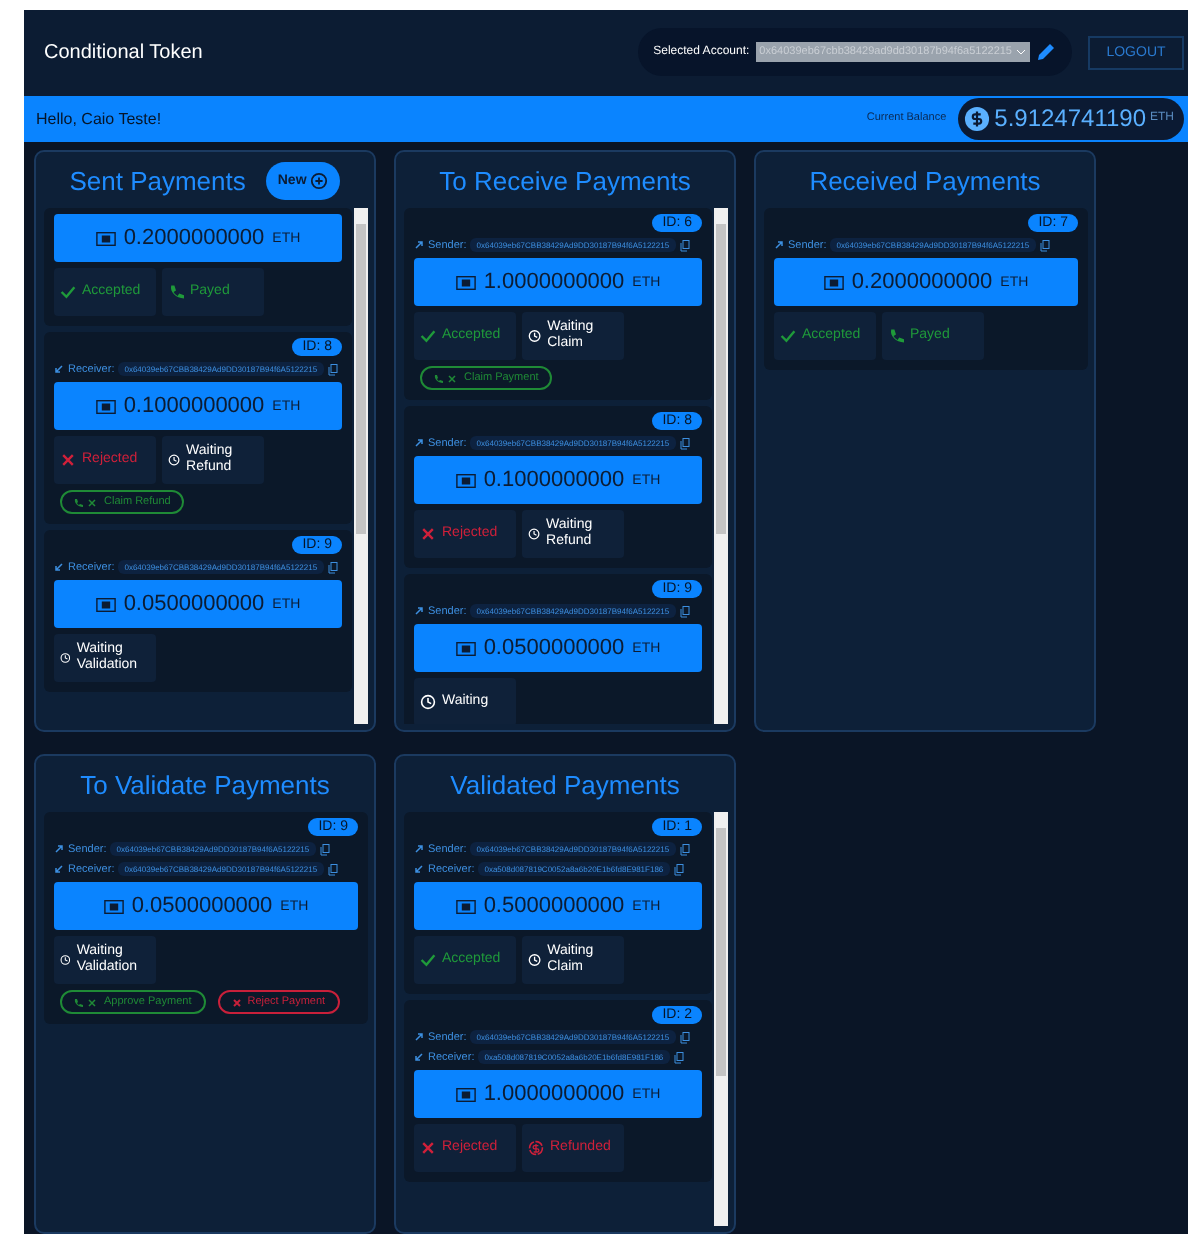 The image size is (1188, 1234). I want to click on greeting-text: Hello, Caio Teste!, so click(100, 118).